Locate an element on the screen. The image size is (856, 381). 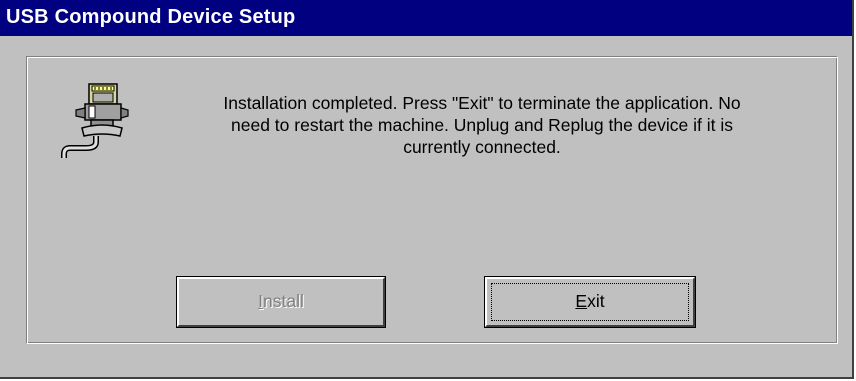
install-label-rest: nstall is located at coordinates (283, 301).